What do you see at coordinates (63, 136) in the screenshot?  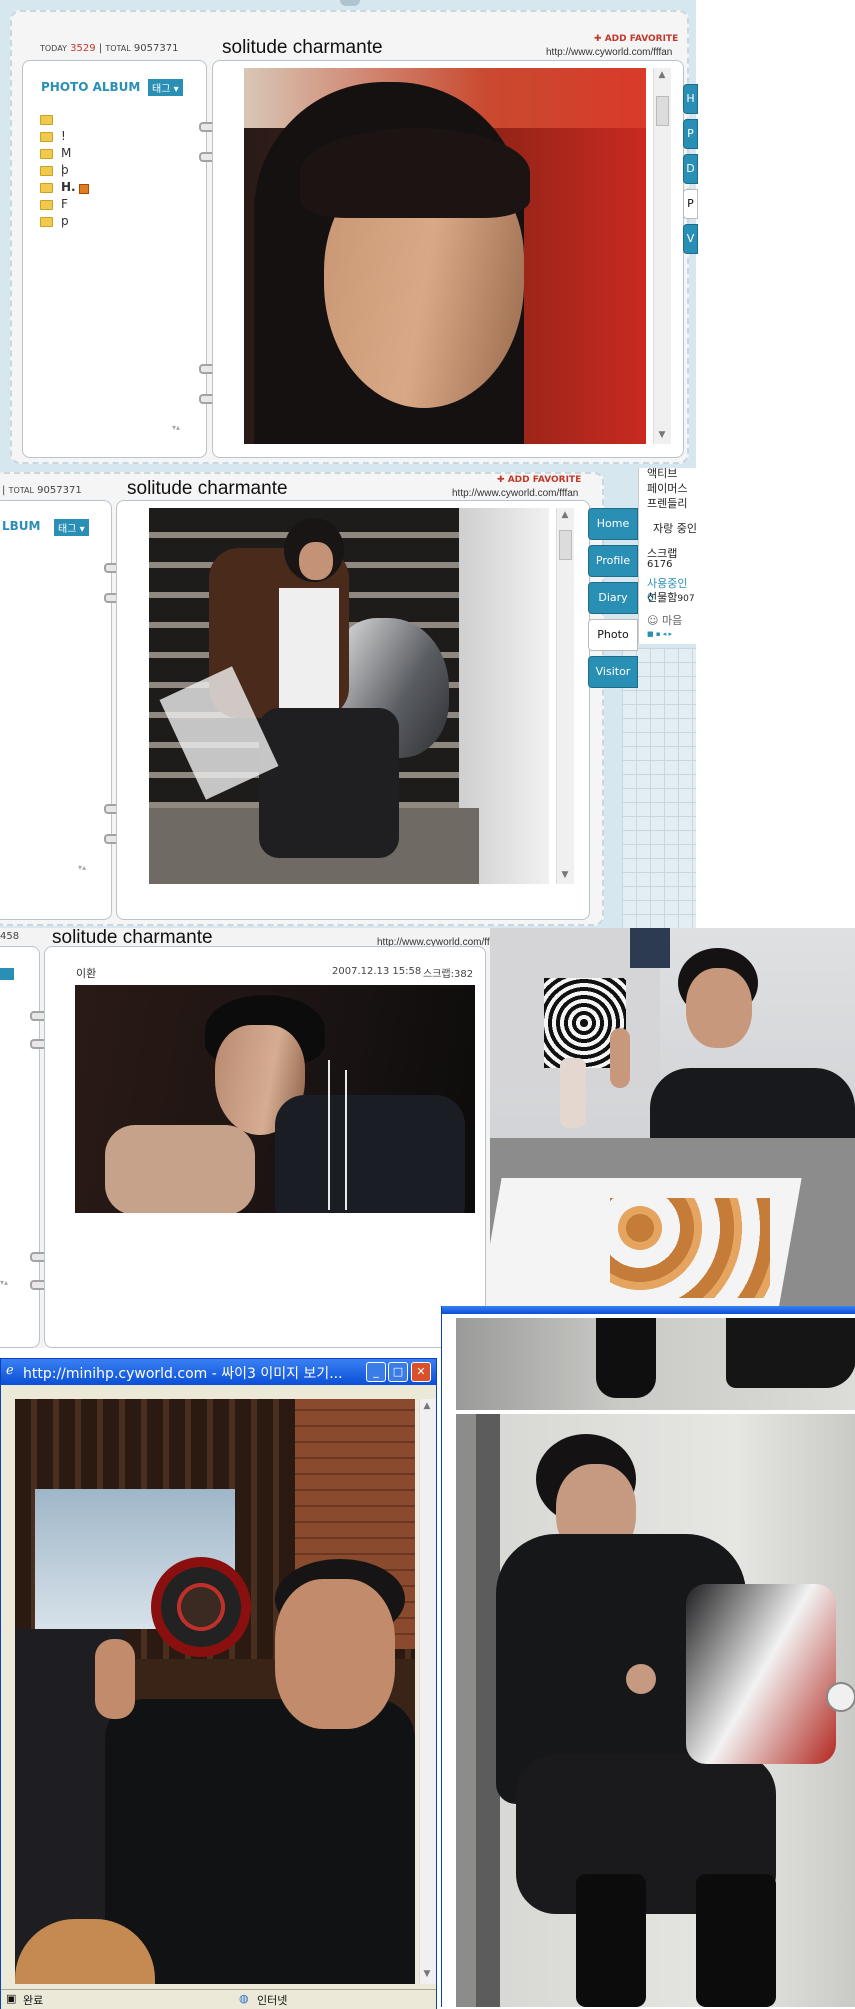 I see `folder-label: !` at bounding box center [63, 136].